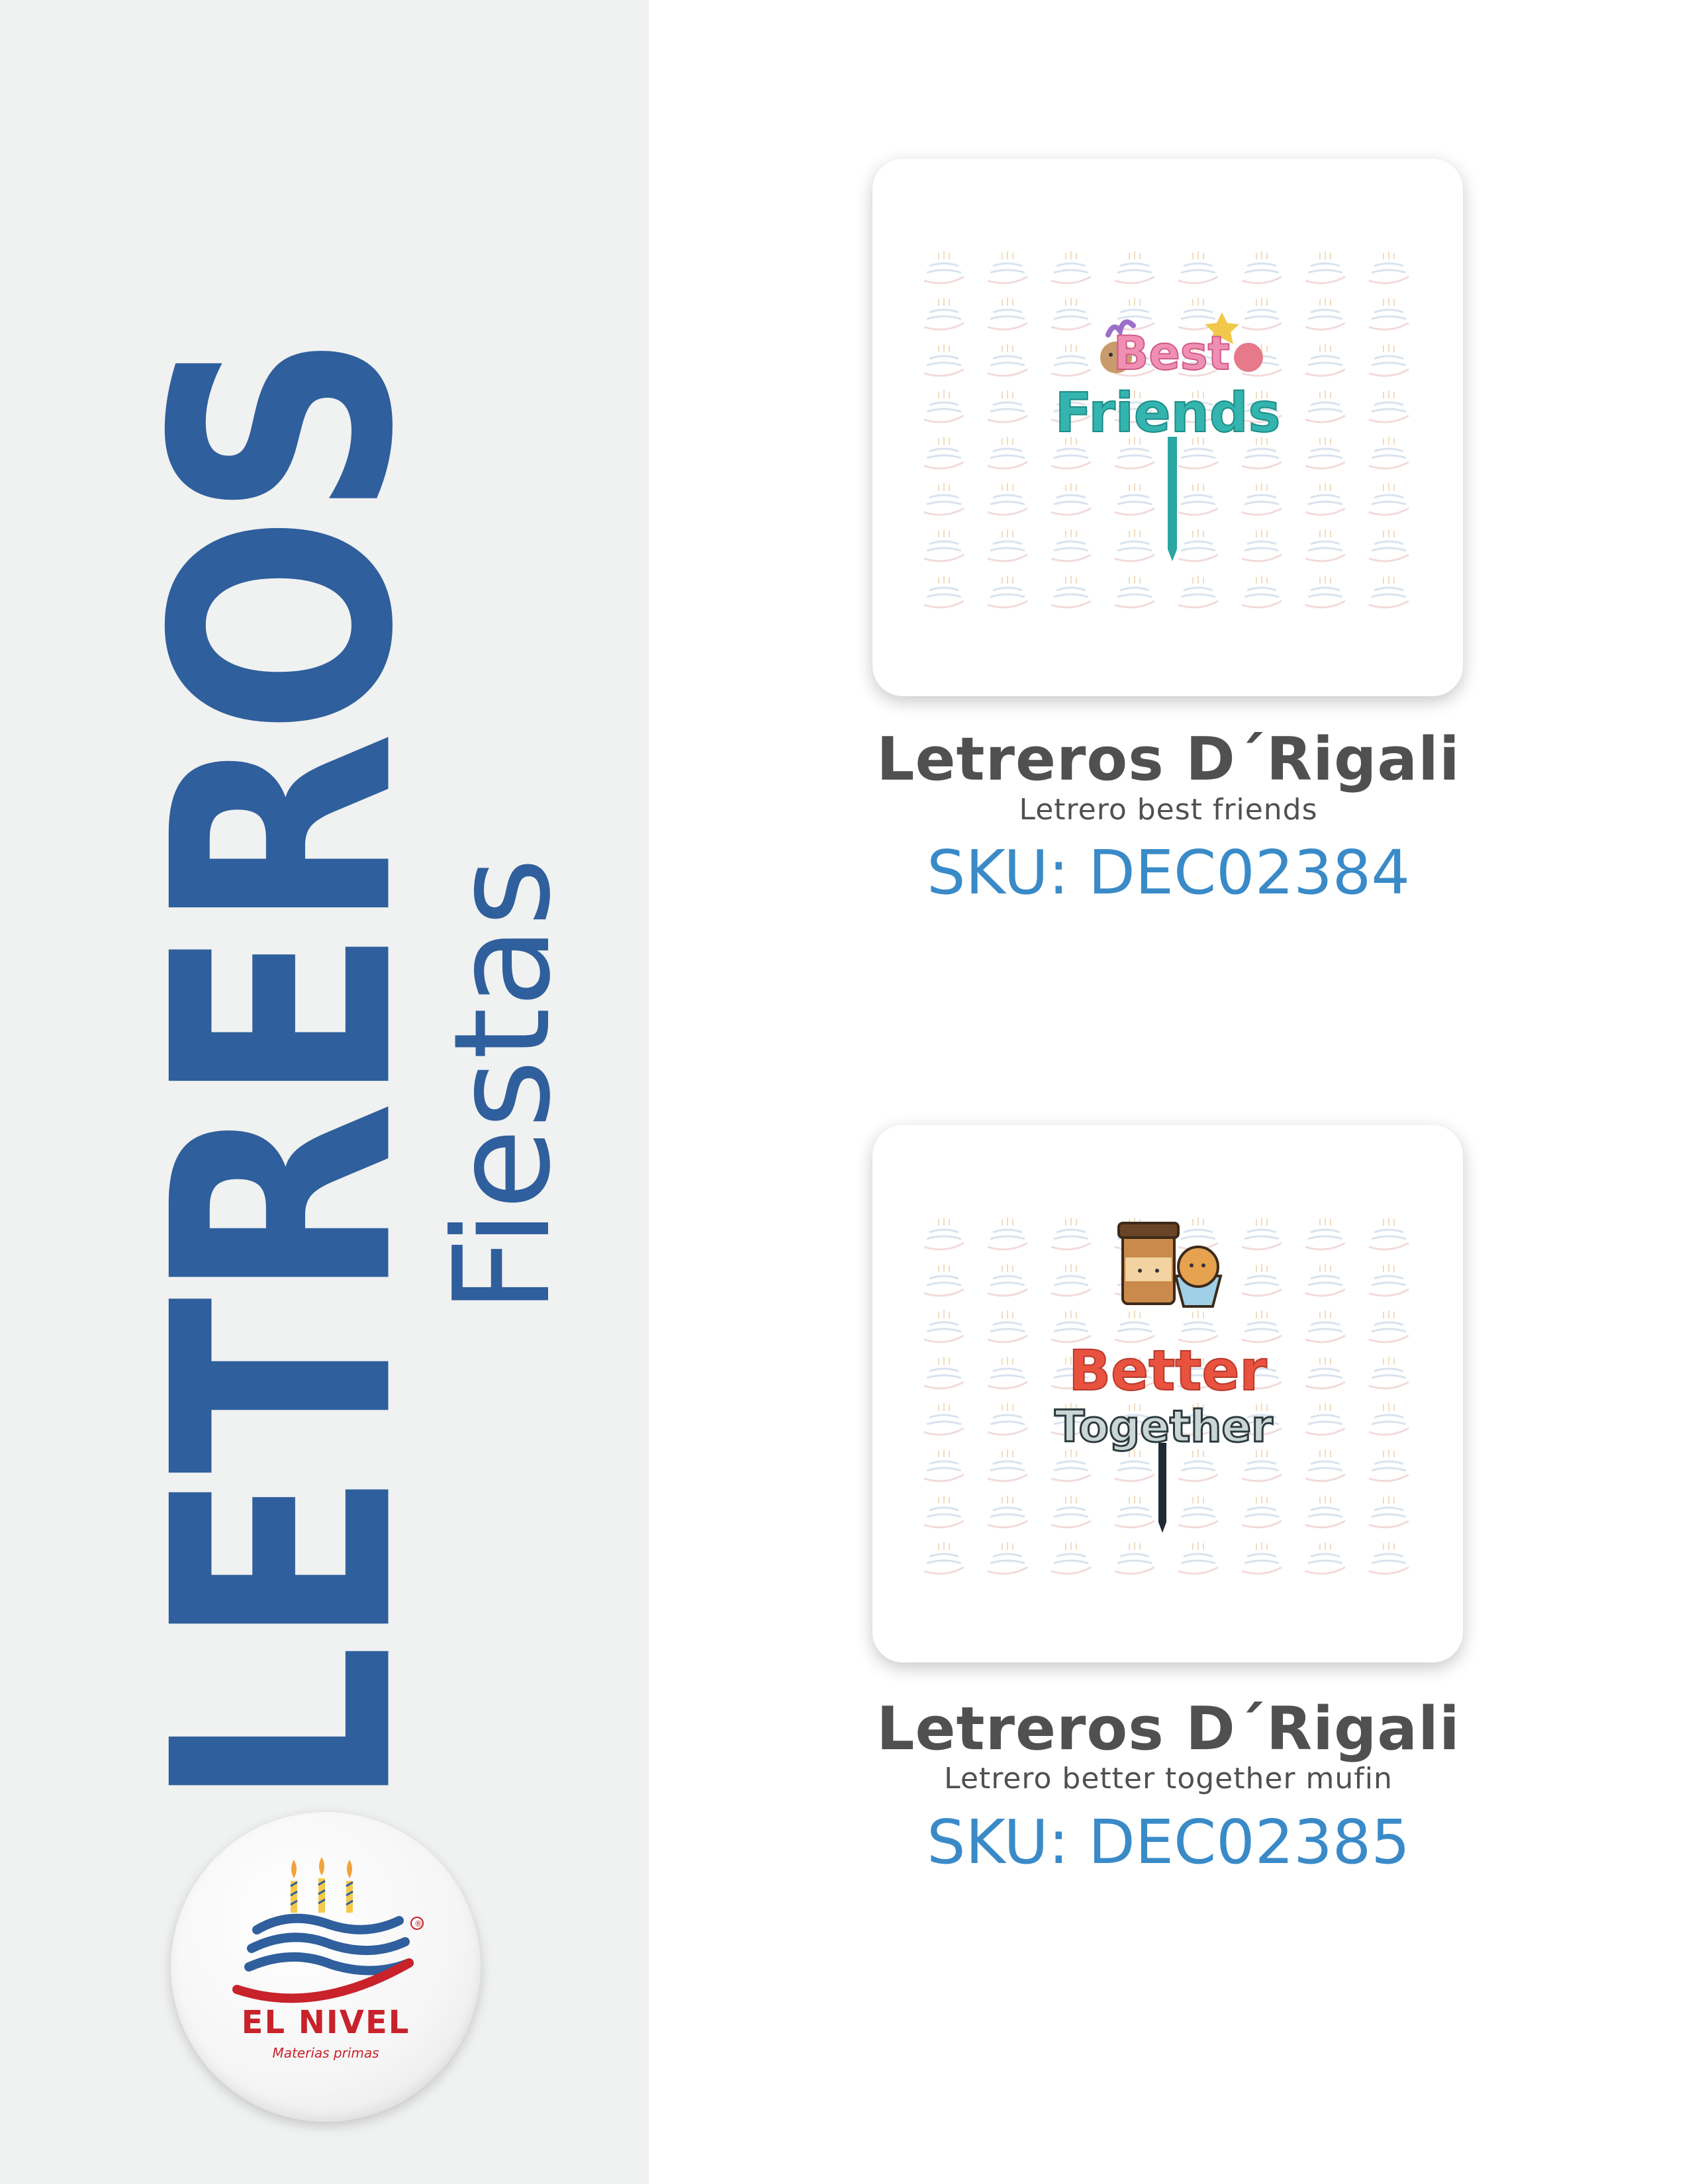 The width and height of the screenshot is (1688, 2184). Describe the element at coordinates (1164, 1427) in the screenshot. I see `svg-text: Together` at that location.